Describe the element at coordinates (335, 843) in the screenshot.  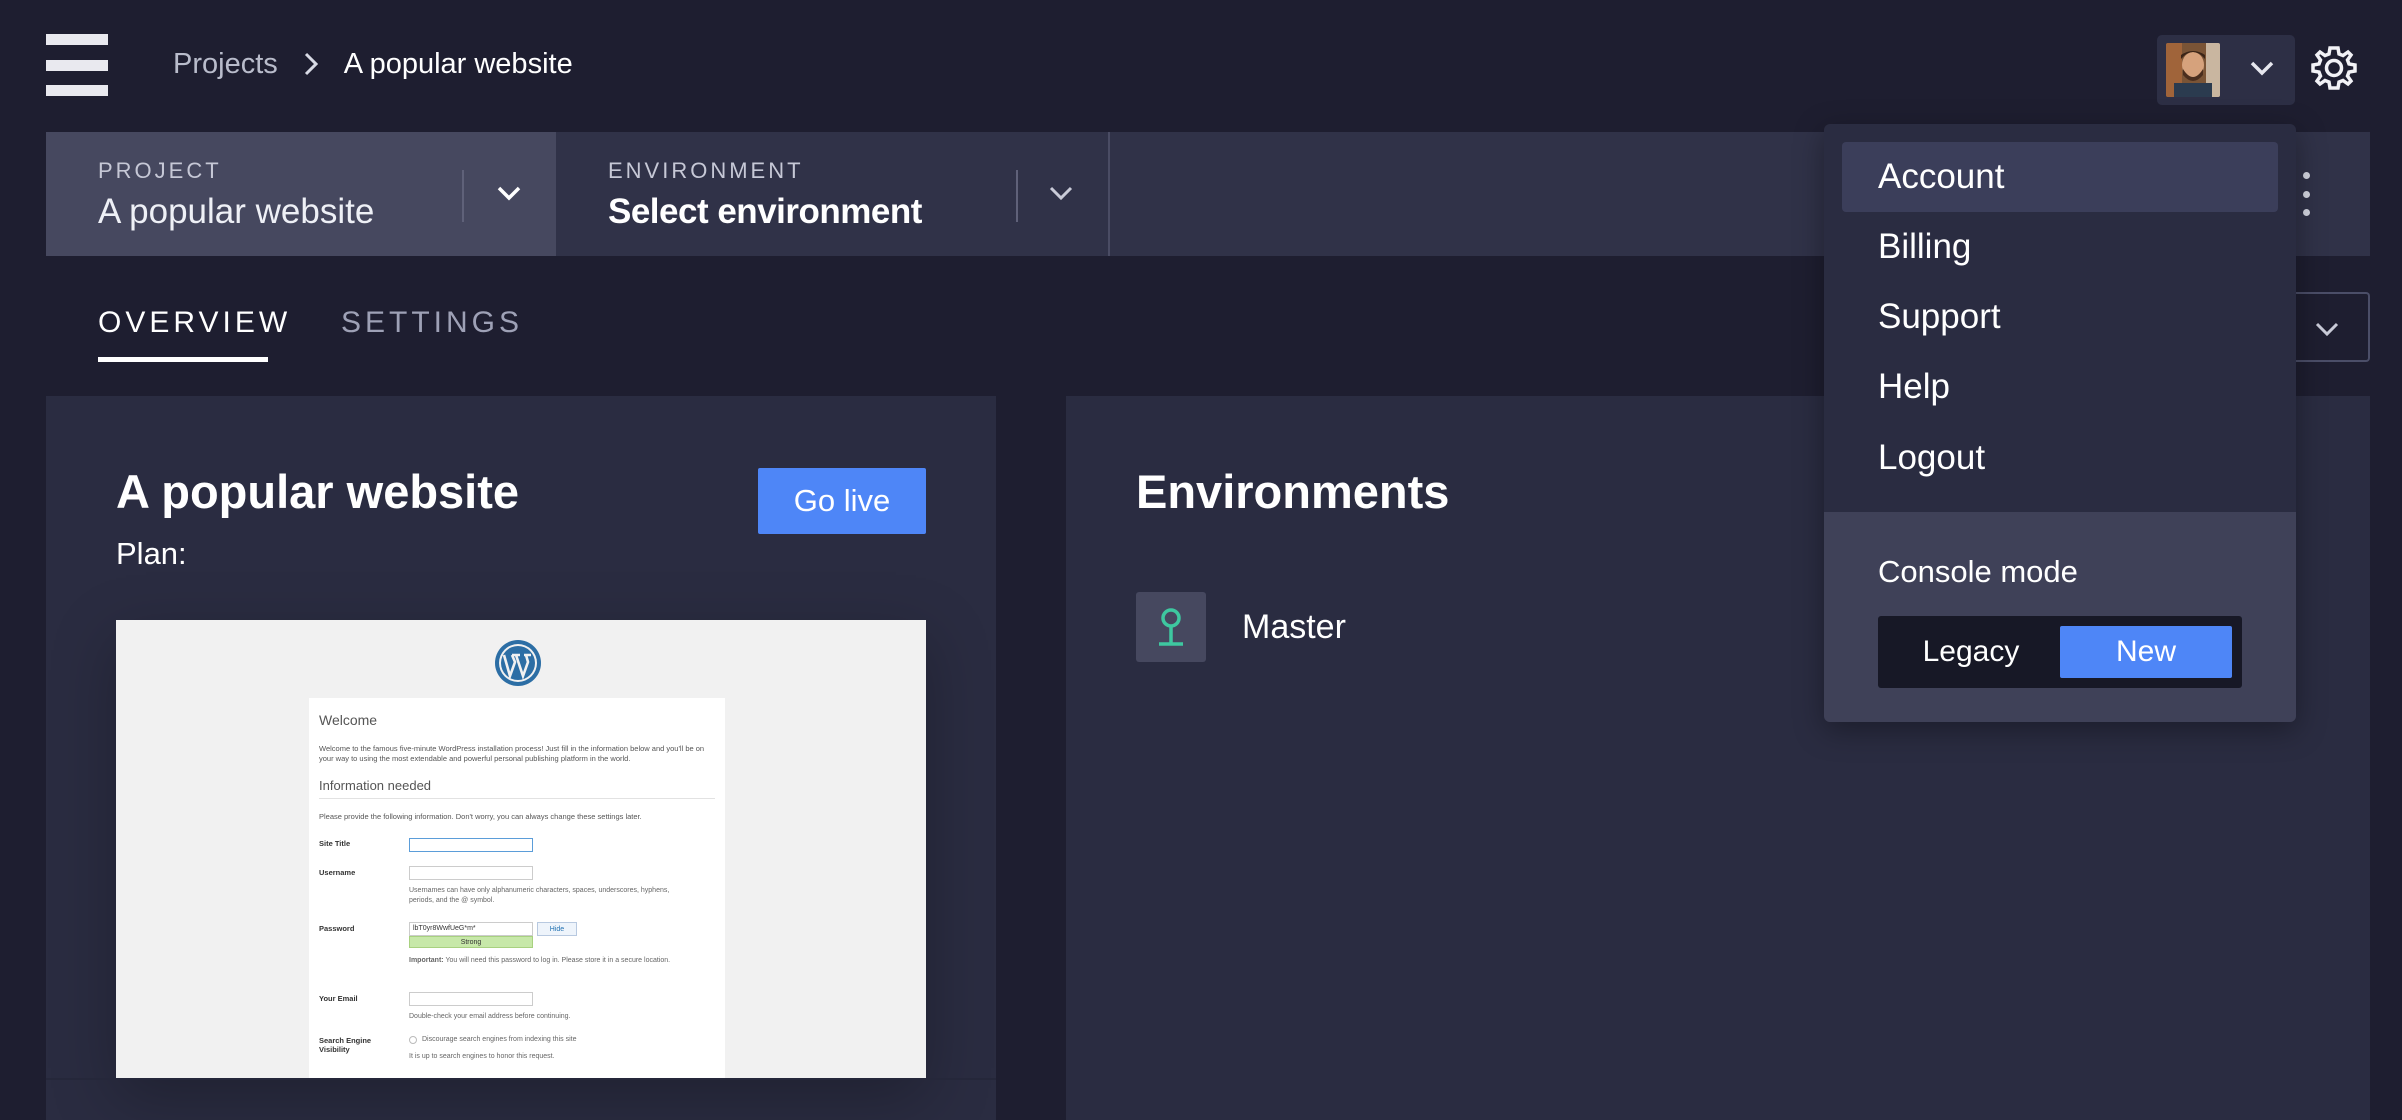
I see `wp-site-title-label: Site Title` at that location.